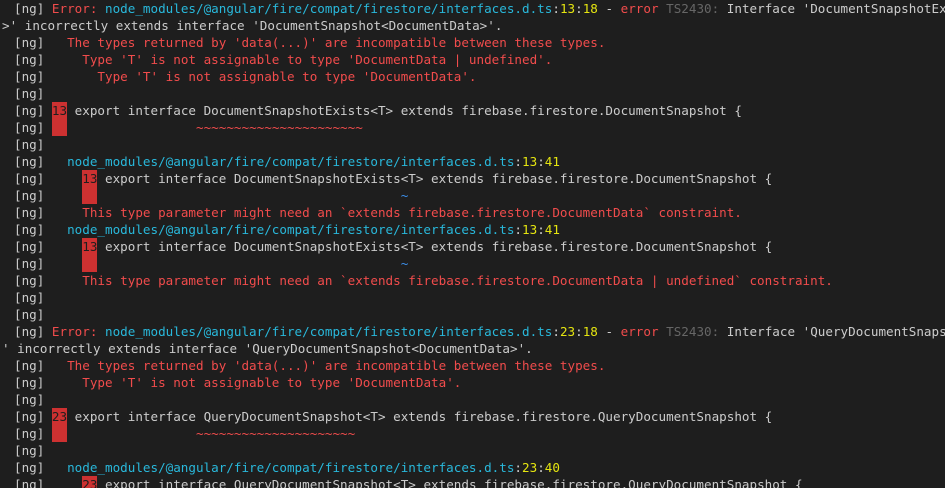  Describe the element at coordinates (609, 331) in the screenshot. I see `terminal-text: -` at that location.